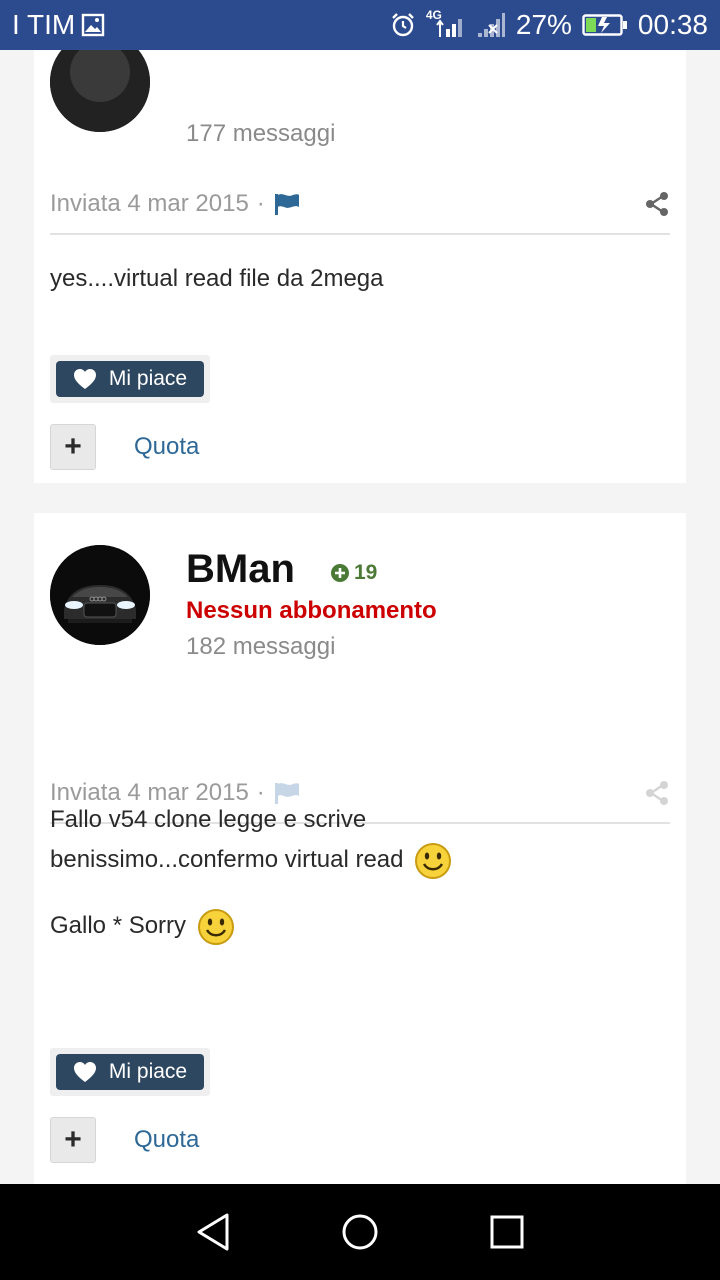 The height and width of the screenshot is (1280, 720). What do you see at coordinates (491, 25) in the screenshot?
I see `signal-no-sim-icon` at bounding box center [491, 25].